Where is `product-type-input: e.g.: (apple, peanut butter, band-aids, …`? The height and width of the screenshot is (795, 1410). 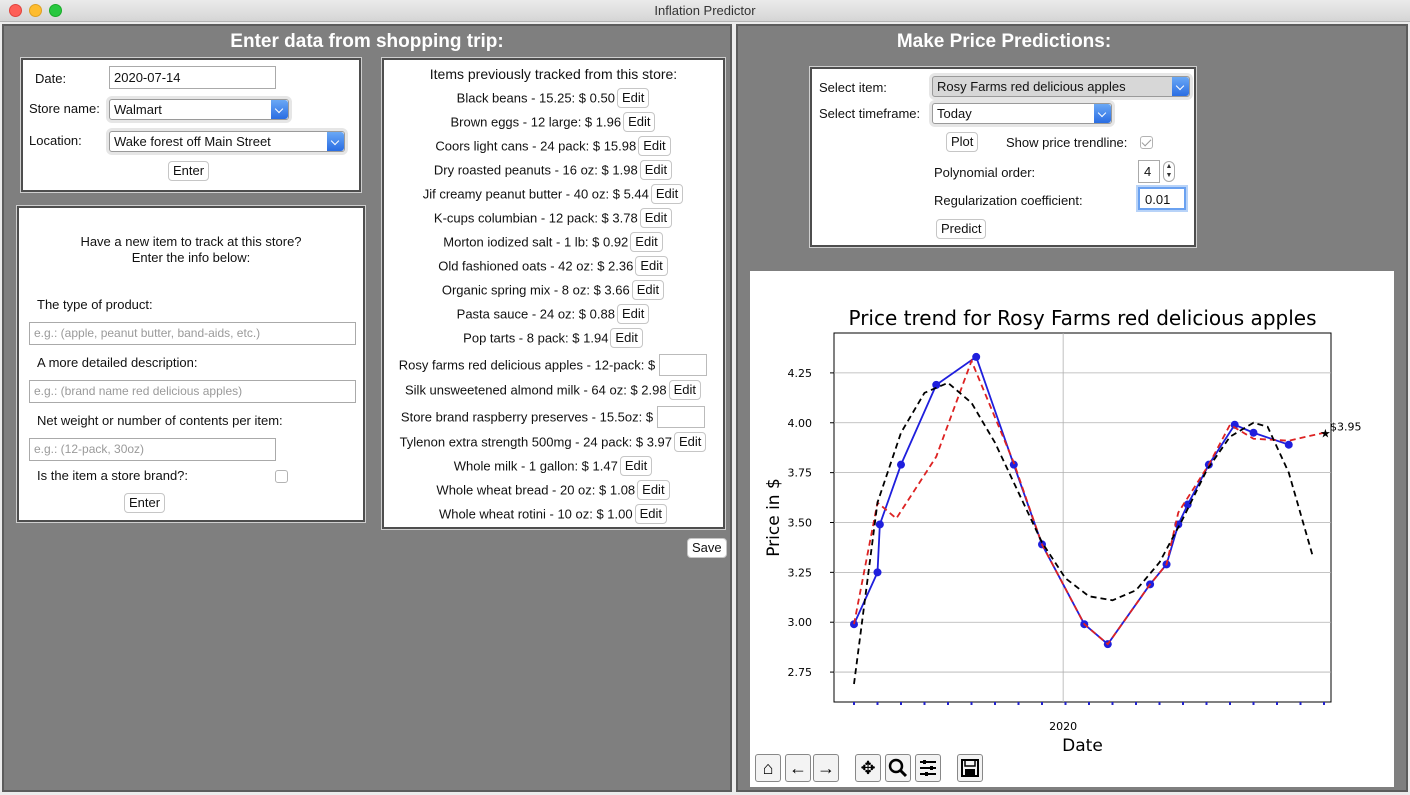
product-type-input: e.g.: (apple, peanut butter, band-aids, … is located at coordinates (192, 333).